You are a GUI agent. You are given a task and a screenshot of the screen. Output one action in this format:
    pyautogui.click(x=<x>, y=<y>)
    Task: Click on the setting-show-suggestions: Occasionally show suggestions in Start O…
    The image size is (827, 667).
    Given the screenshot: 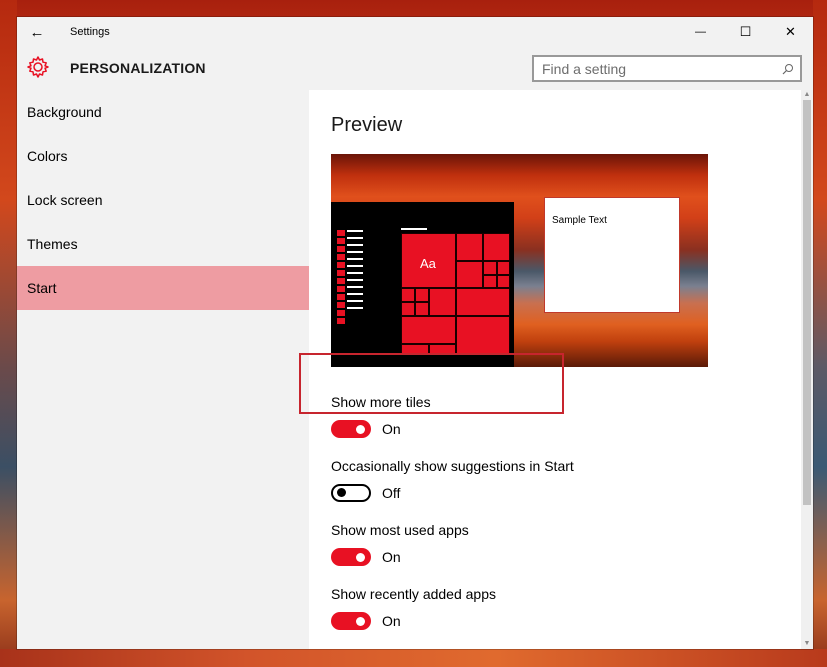 What is the action you would take?
    pyautogui.click(x=452, y=480)
    